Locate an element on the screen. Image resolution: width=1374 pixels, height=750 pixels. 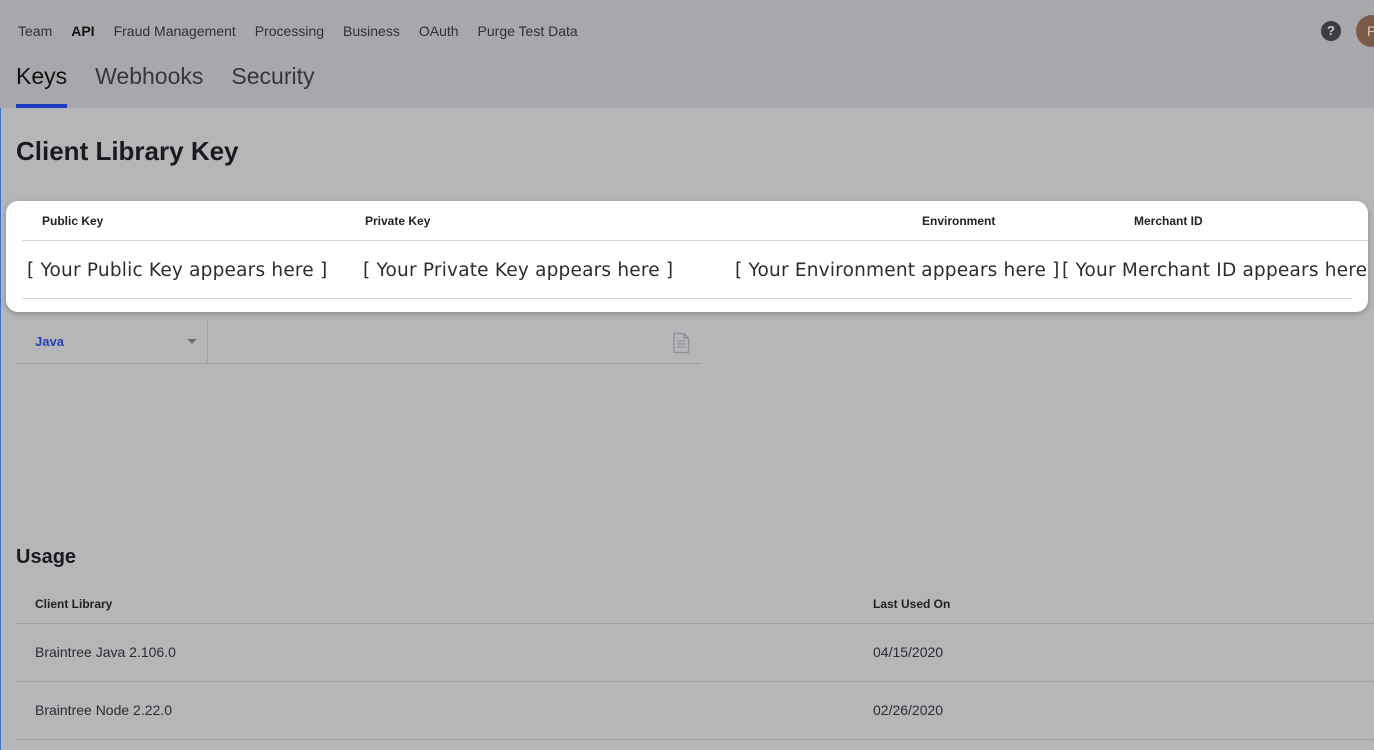
tab-webhooks: Webhooks is located at coordinates (149, 85).